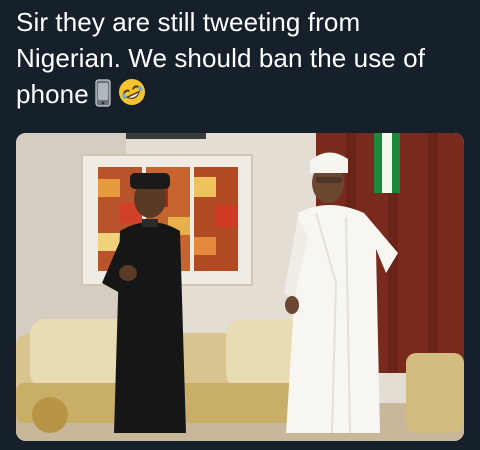 The height and width of the screenshot is (450, 480). Describe the element at coordinates (132, 96) in the screenshot. I see `laughing-emoji-icon` at that location.